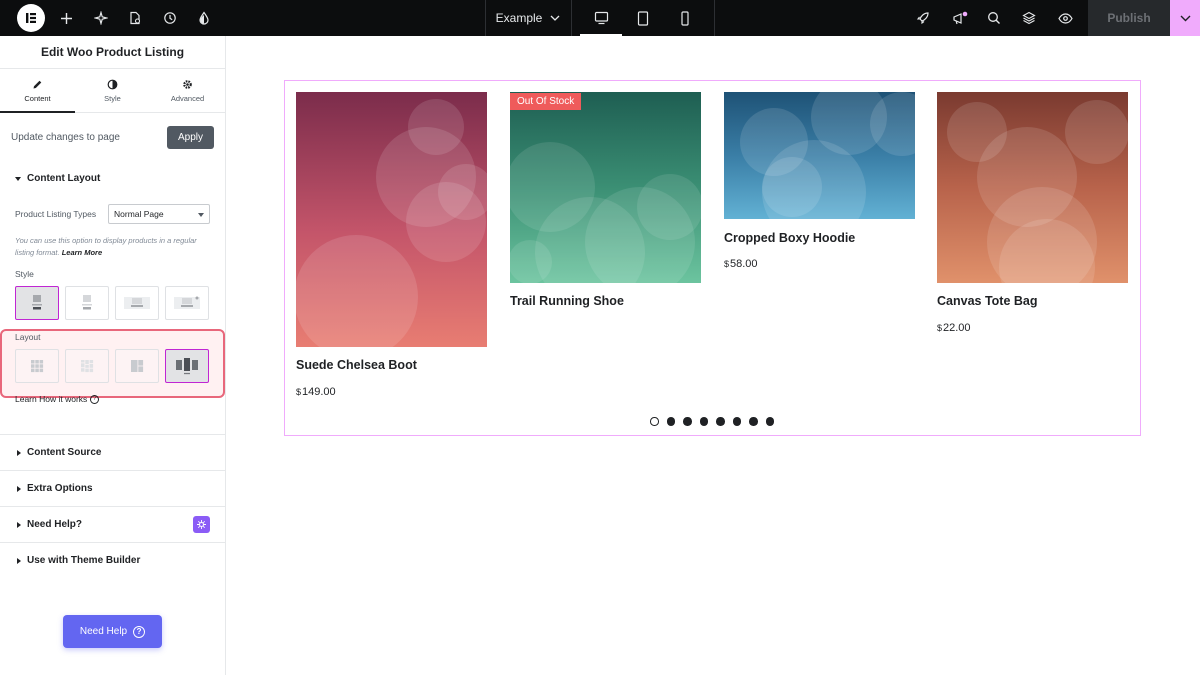 This screenshot has width=1200, height=675. What do you see at coordinates (24, 274) in the screenshot?
I see `style-label: Style` at bounding box center [24, 274].